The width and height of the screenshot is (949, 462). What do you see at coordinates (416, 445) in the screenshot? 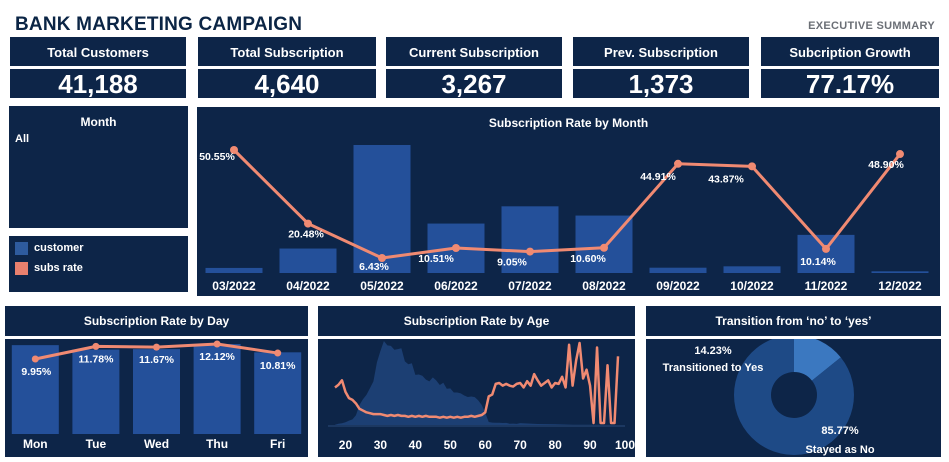
I see `x-tick-label-age: 40` at bounding box center [416, 445].